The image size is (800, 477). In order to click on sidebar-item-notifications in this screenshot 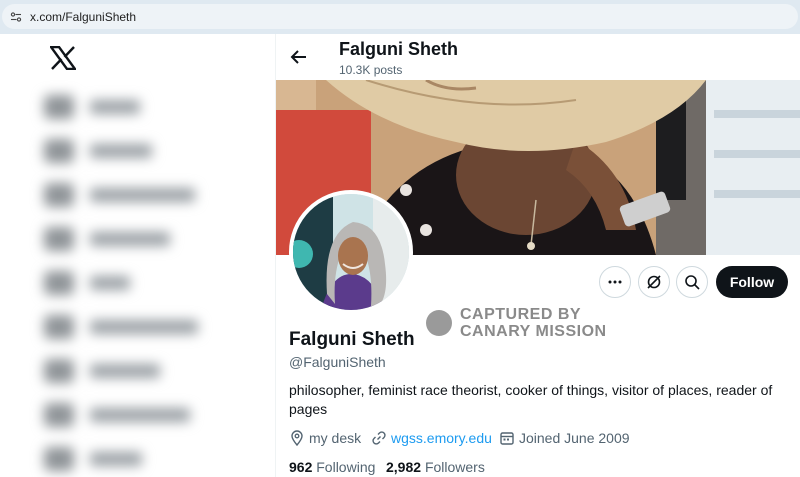, I will do `click(125, 195)`.